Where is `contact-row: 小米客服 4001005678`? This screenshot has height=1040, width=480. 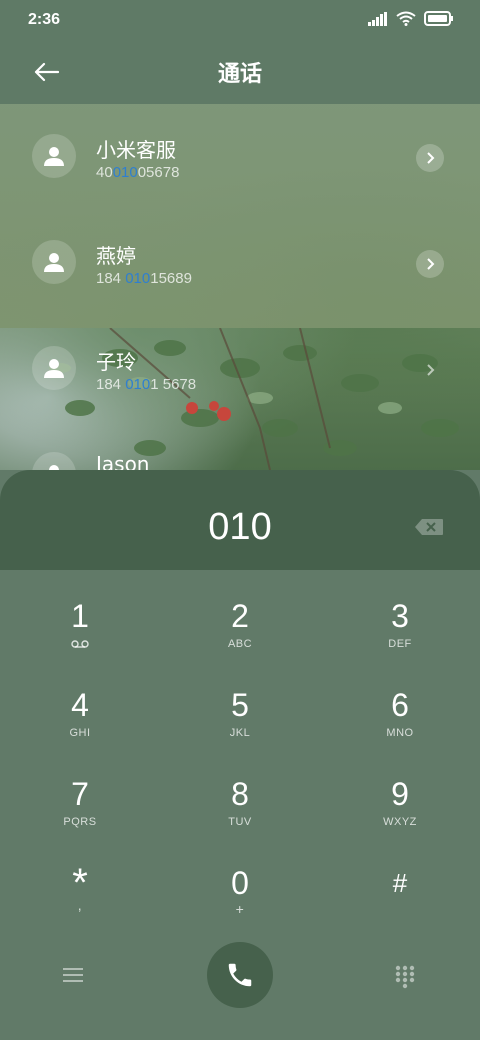
contact-row: 小米客服 4001005678 is located at coordinates (240, 157).